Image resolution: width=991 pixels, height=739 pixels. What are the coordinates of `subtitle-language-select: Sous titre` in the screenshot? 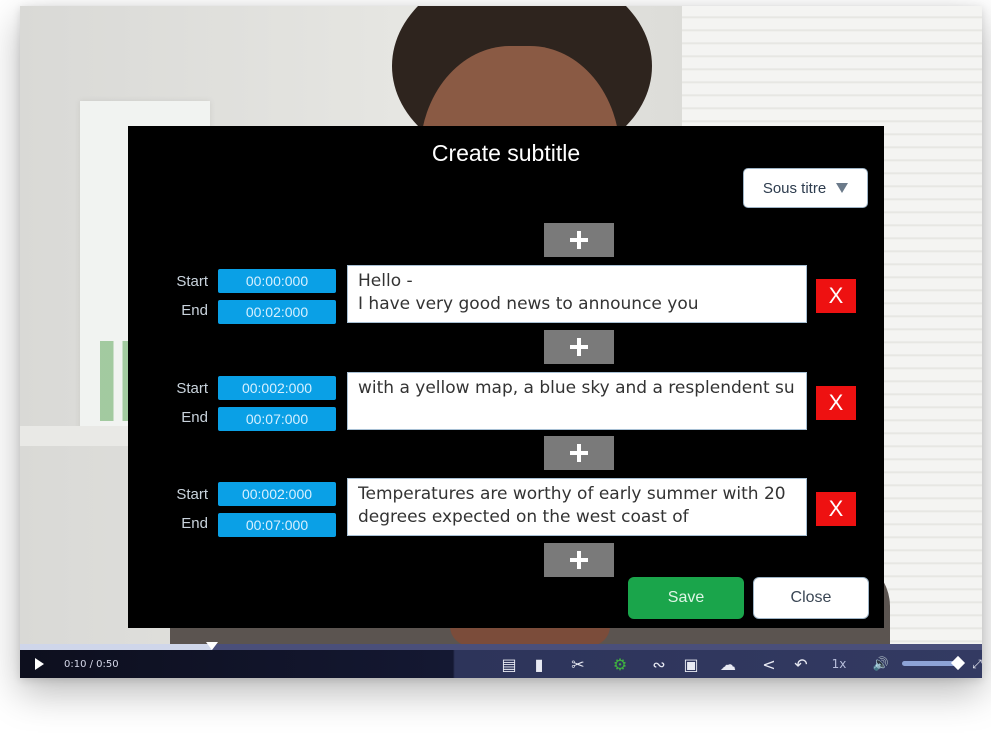 It's located at (805, 188).